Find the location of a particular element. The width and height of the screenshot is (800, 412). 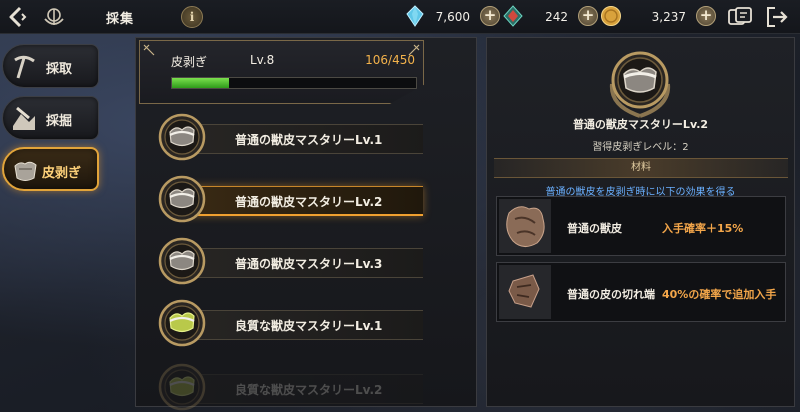

skill-list-item: 良質な獣皮マスタリーLv.2 is located at coordinates (292, 387).